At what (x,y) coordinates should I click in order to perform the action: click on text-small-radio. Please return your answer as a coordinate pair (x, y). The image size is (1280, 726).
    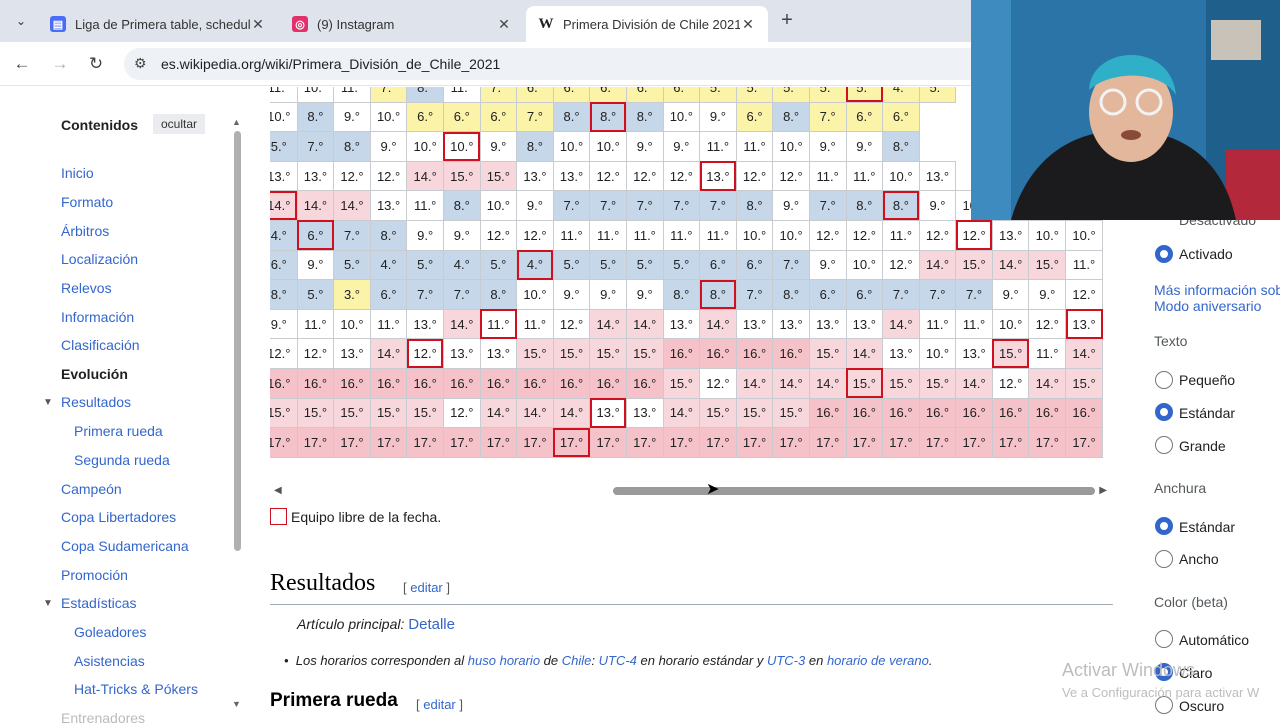
    Looking at the image, I should click on (1164, 380).